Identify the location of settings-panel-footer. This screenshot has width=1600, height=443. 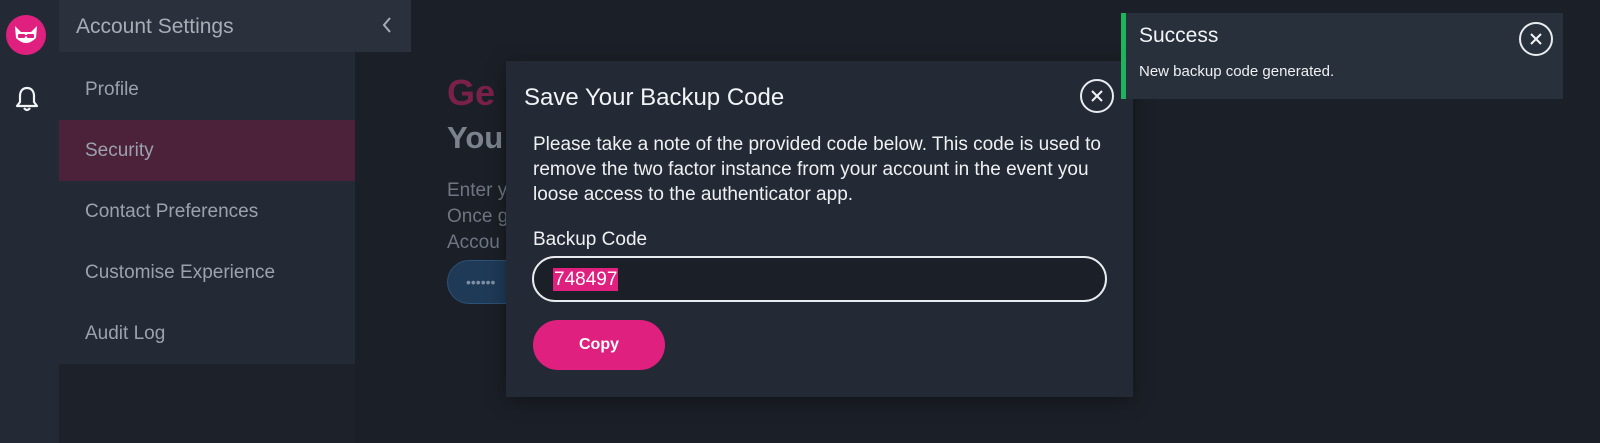
(207, 403).